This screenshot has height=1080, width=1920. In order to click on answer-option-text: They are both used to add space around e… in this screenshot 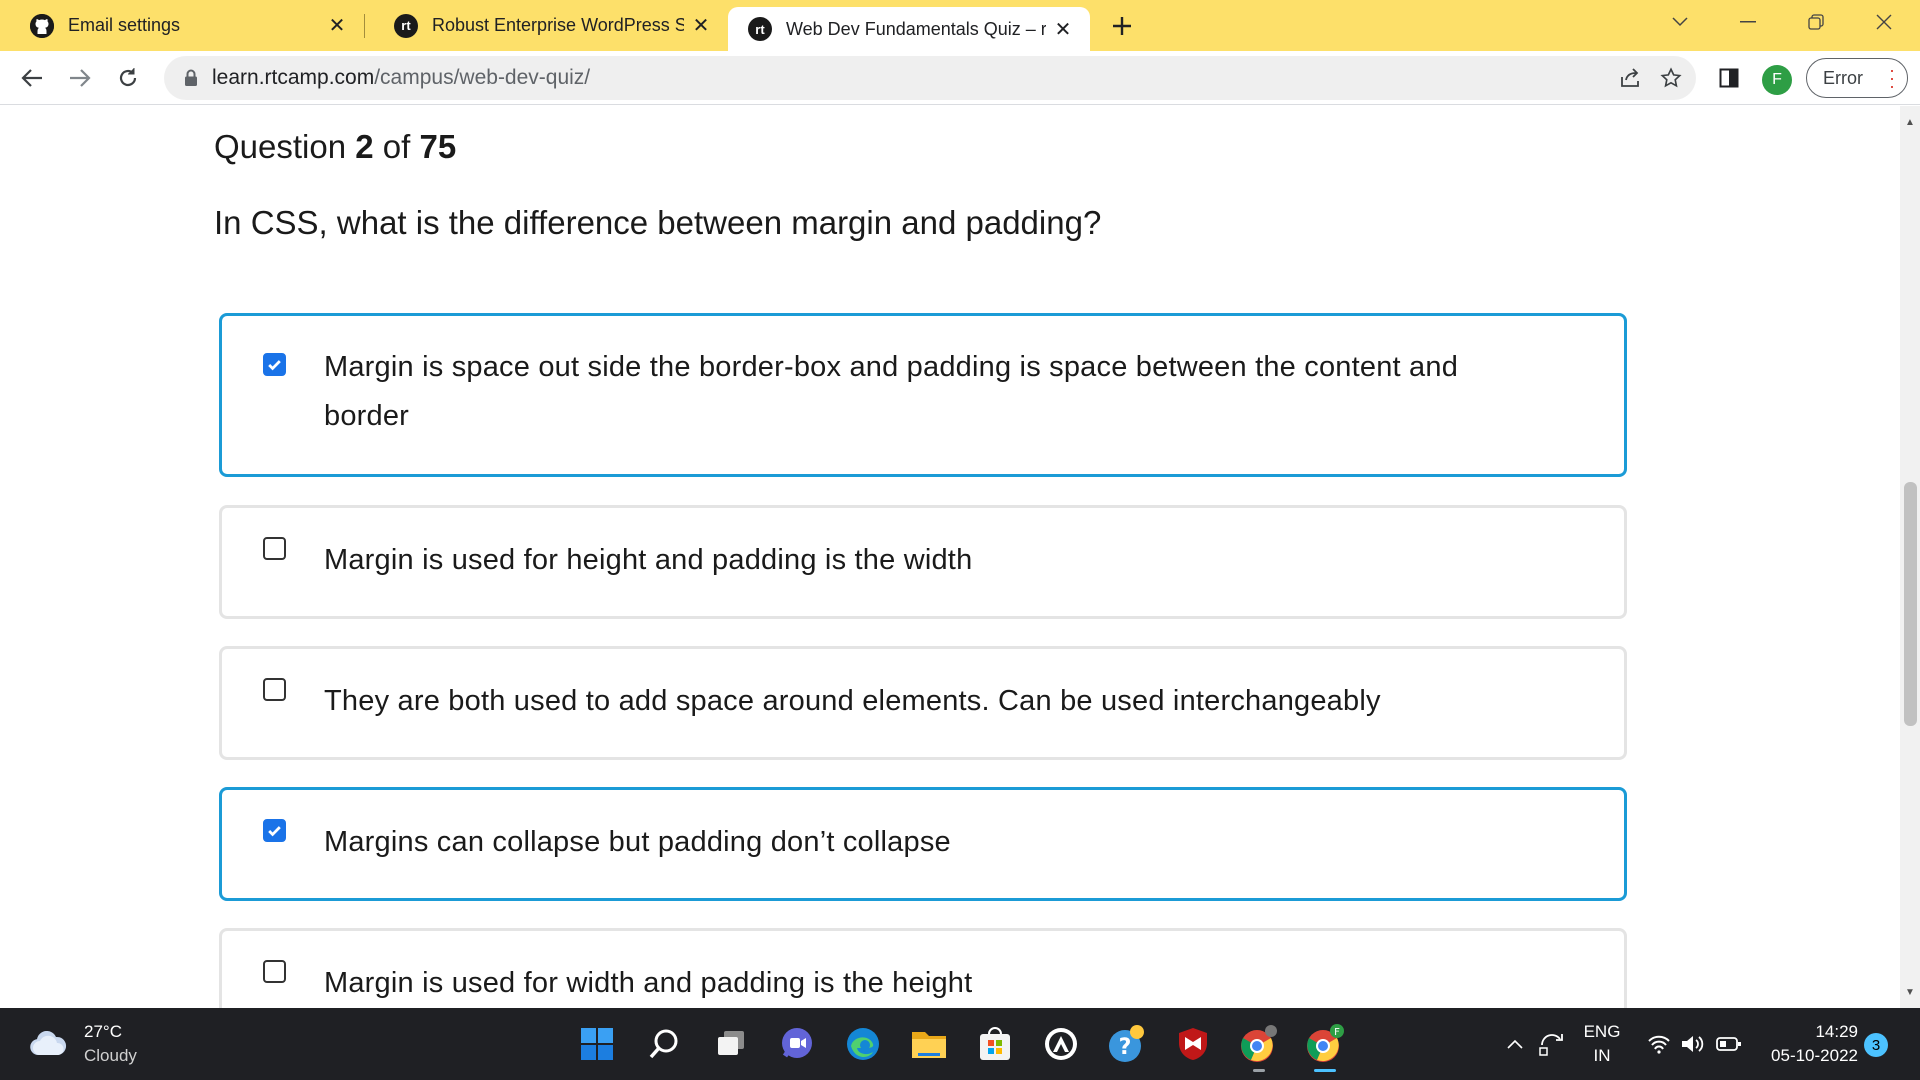, I will do `click(852, 701)`.